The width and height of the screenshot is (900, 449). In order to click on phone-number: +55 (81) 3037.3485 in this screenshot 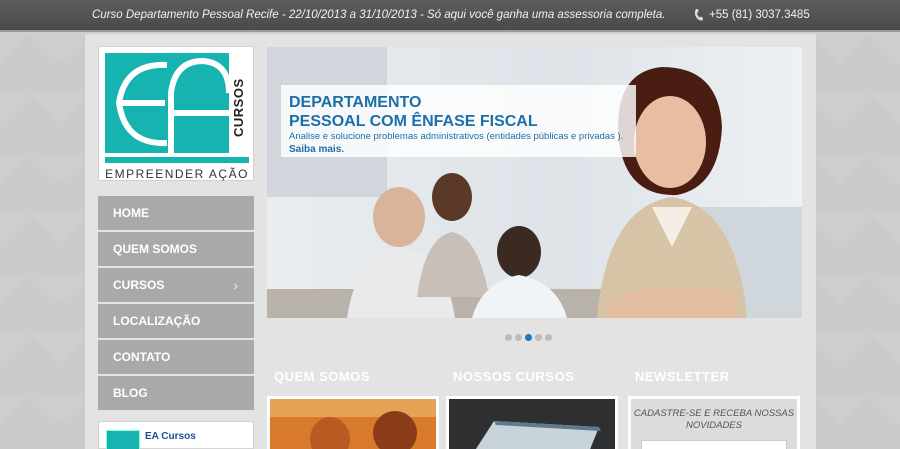, I will do `click(759, 15)`.